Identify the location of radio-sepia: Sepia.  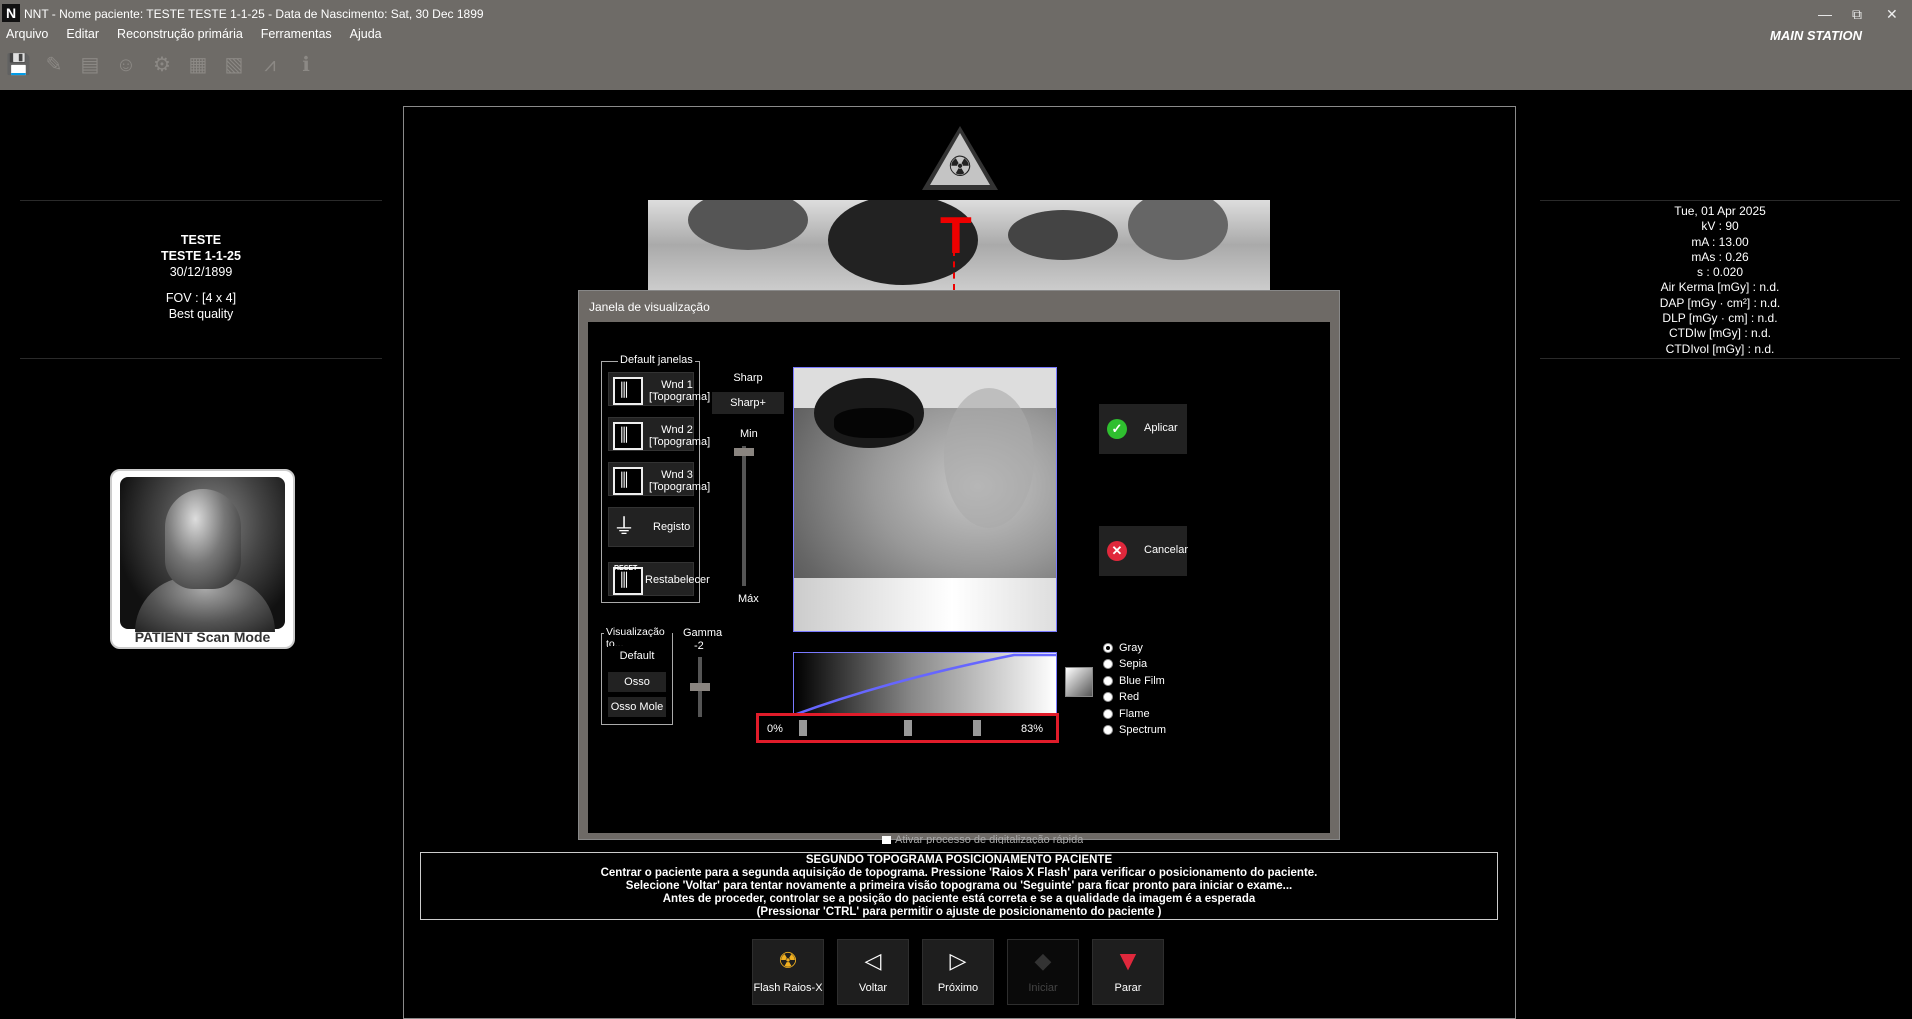
(1125, 664).